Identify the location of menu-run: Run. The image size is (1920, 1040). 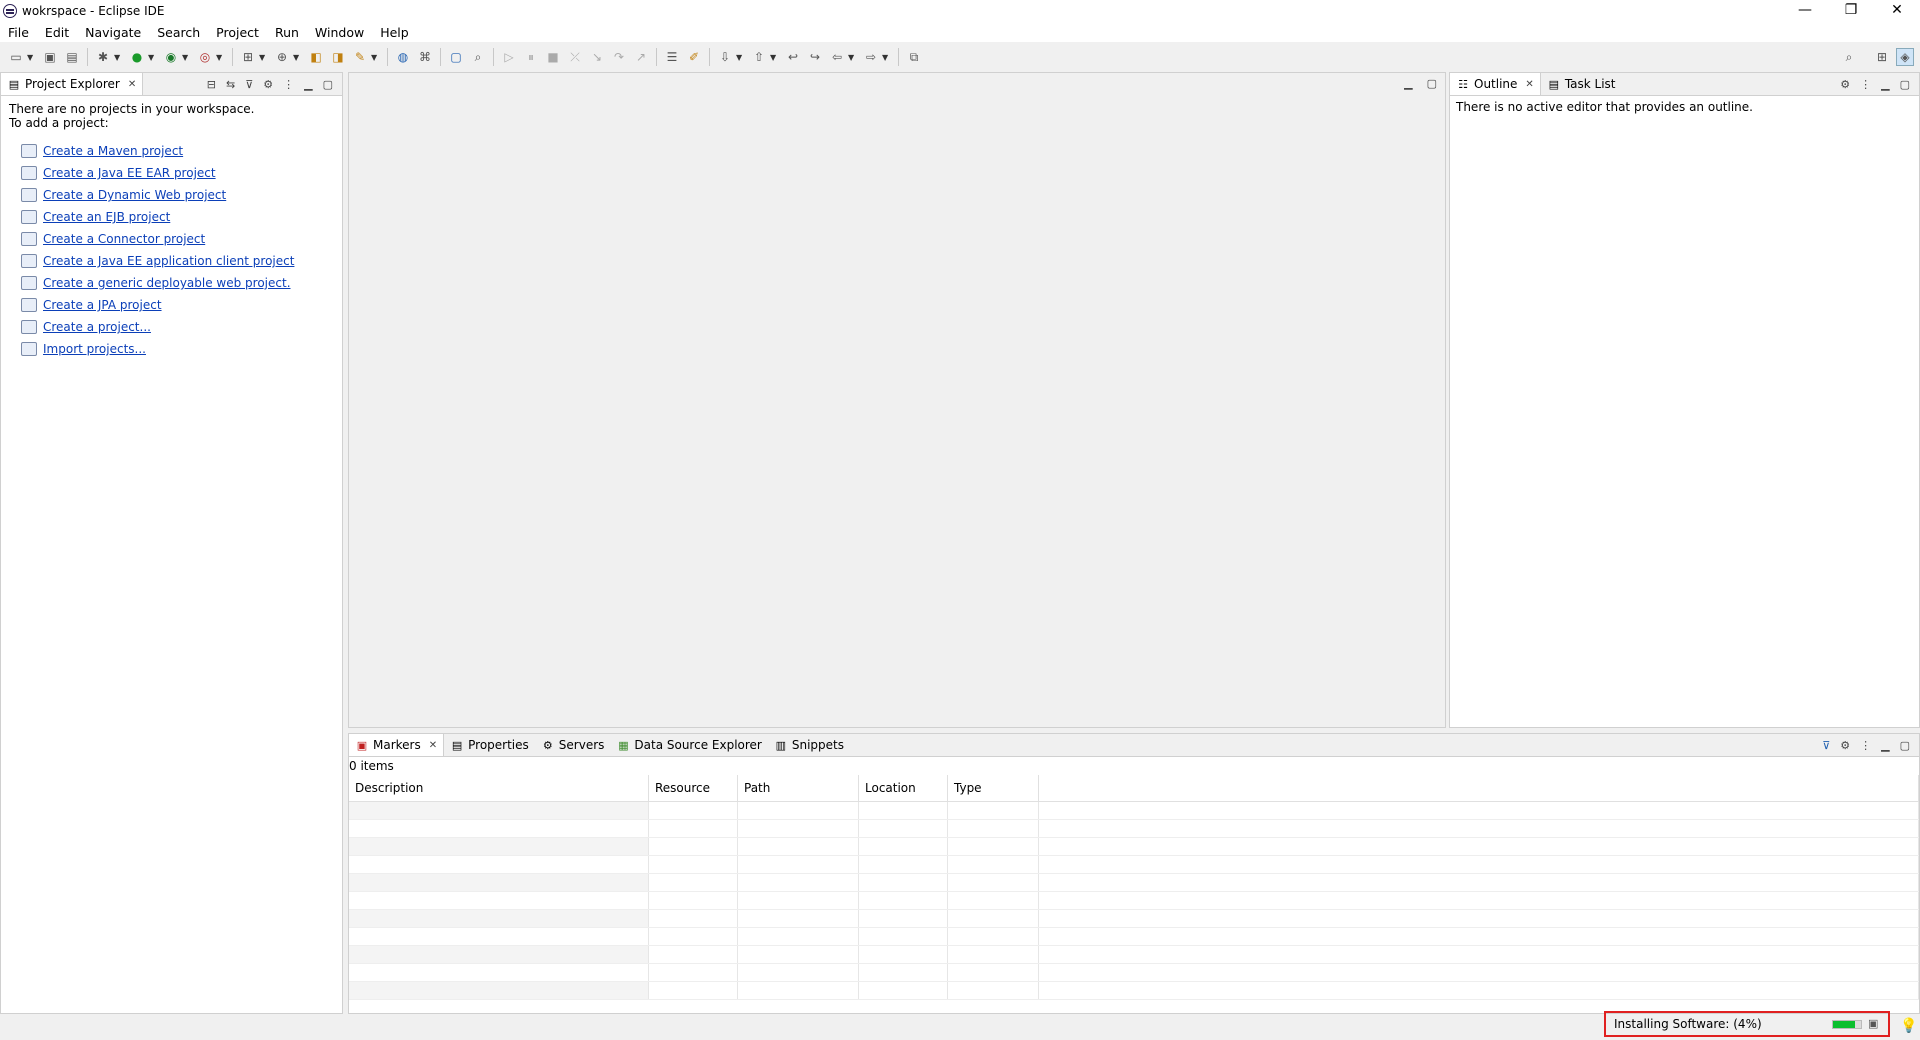
(287, 32).